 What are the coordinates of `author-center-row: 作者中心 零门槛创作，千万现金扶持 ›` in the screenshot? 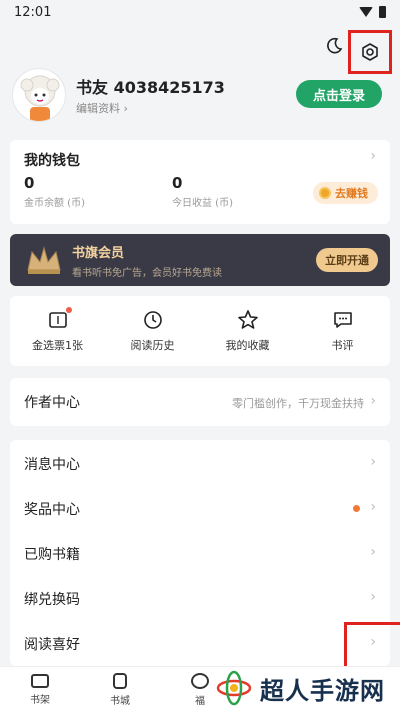 It's located at (200, 402).